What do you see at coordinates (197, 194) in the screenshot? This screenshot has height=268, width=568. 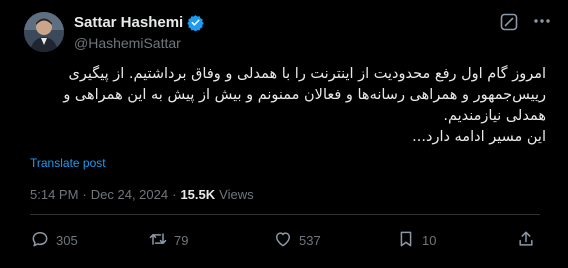 I see `views-count: 15.5K` at bounding box center [197, 194].